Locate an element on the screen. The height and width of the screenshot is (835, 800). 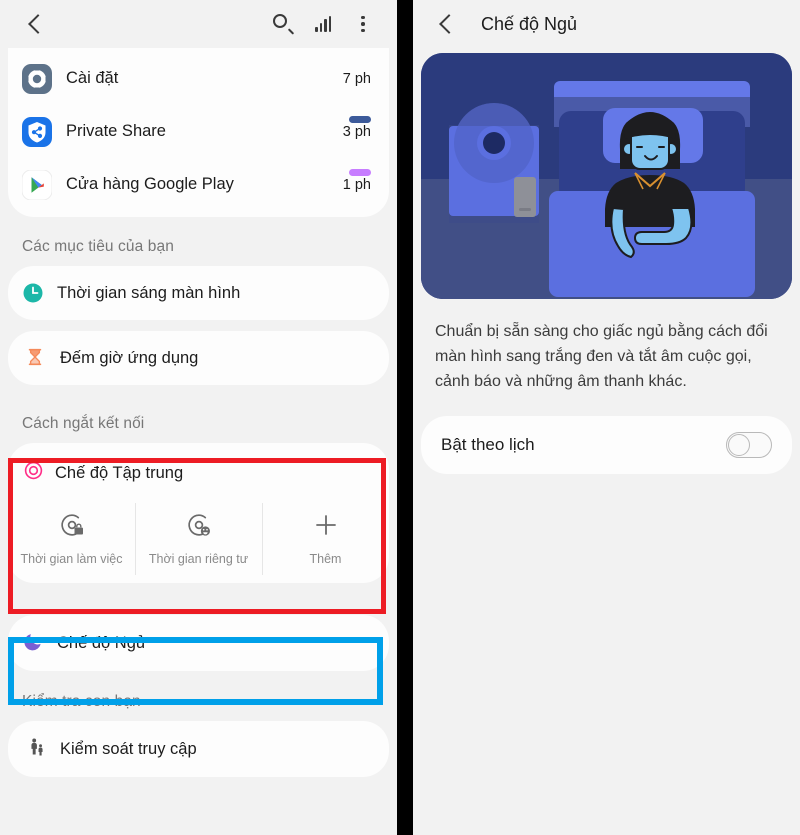
focus-tile-label: Thời gian riêng tư is located at coordinates (198, 559).